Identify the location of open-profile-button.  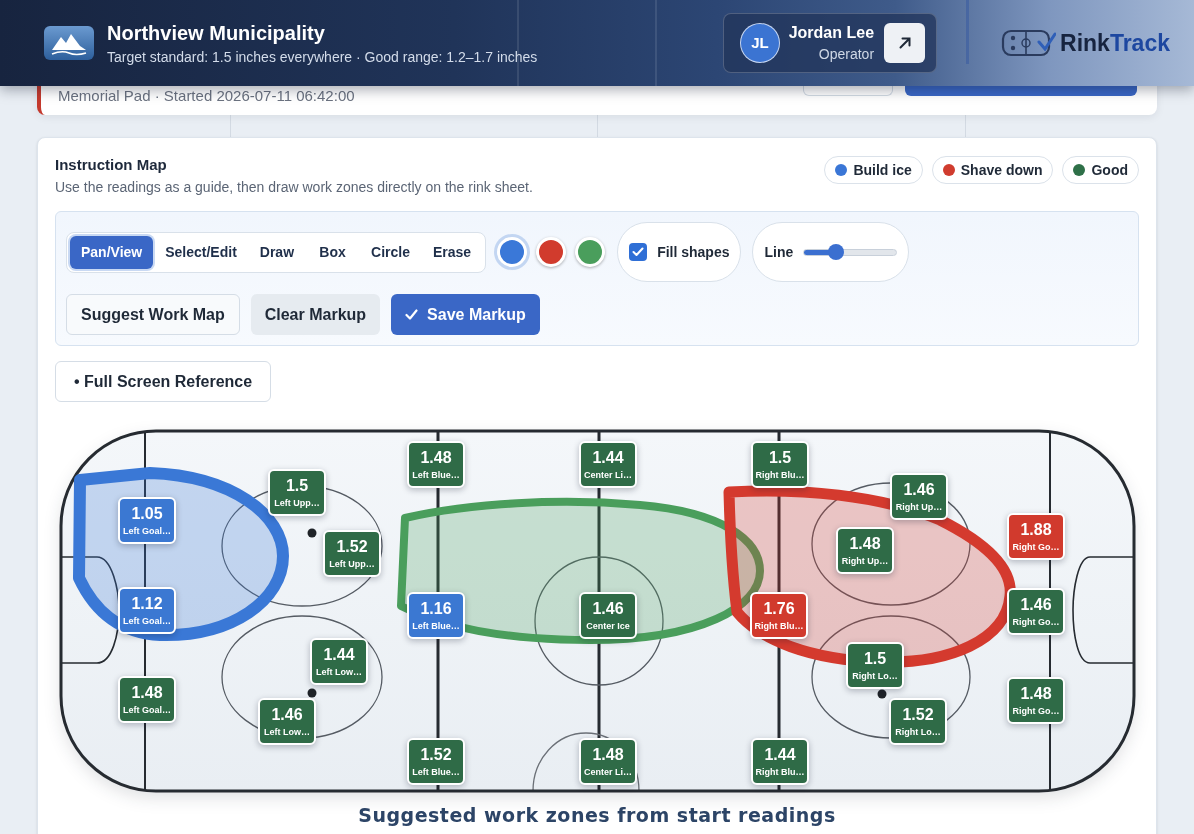
(905, 43).